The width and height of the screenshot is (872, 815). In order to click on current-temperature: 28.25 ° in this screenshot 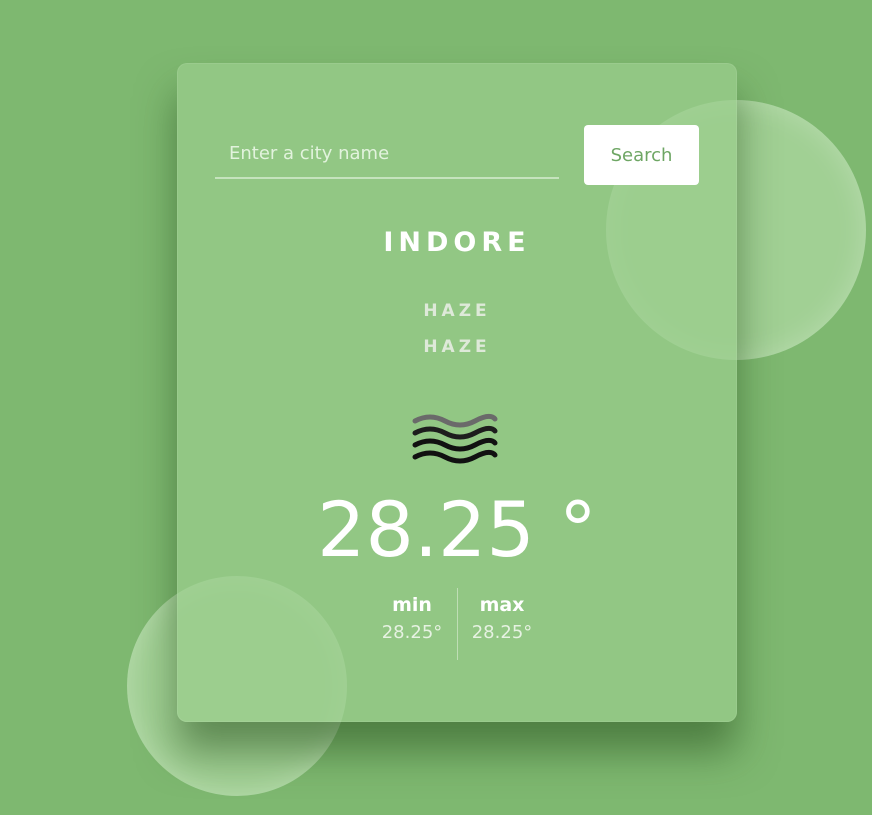, I will do `click(457, 529)`.